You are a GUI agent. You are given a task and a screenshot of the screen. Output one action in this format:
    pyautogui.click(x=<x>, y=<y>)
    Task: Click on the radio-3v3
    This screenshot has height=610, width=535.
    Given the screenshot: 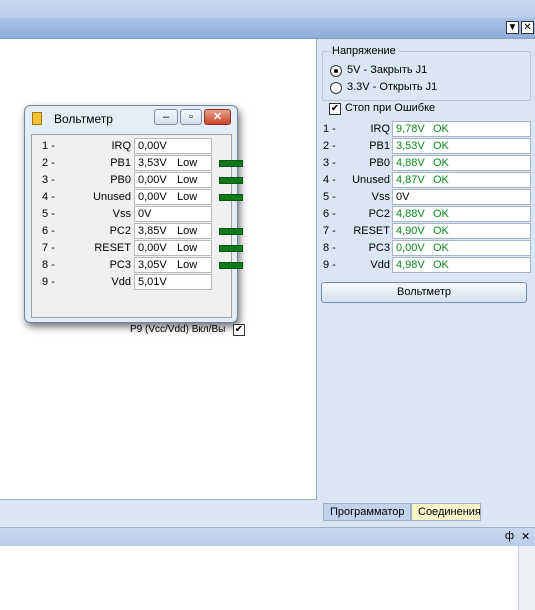 What is the action you would take?
    pyautogui.click(x=336, y=88)
    